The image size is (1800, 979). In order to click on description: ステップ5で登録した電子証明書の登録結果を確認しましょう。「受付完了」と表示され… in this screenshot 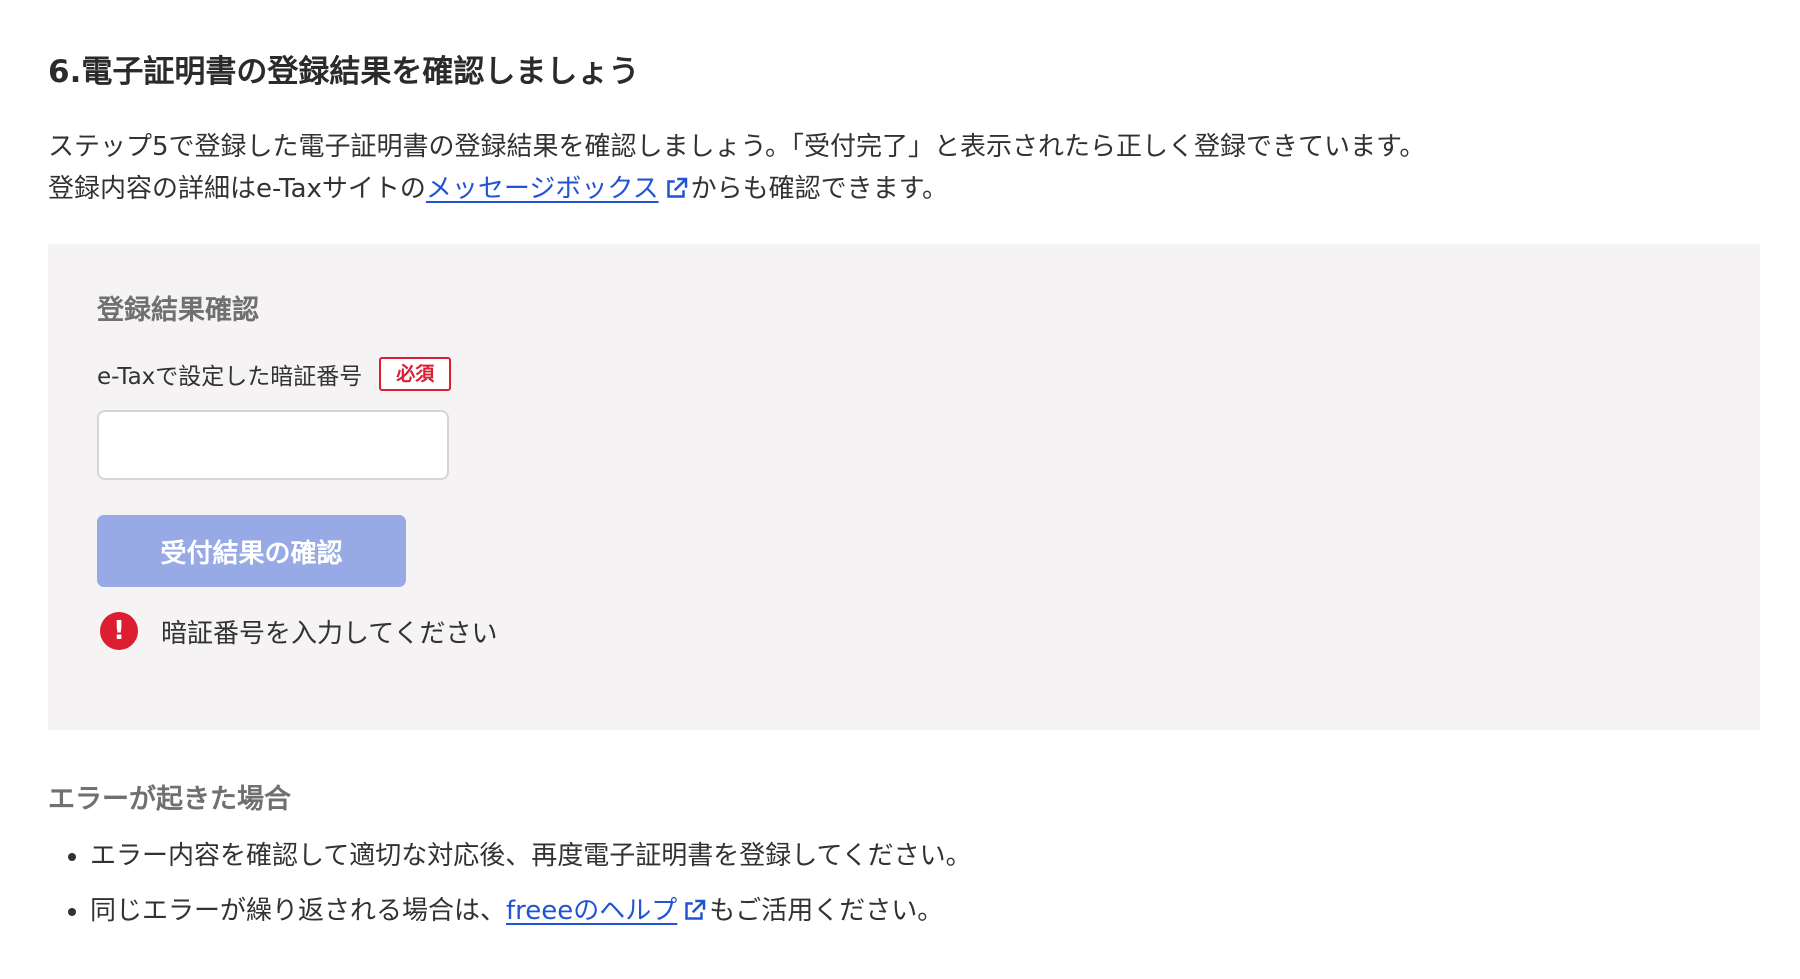, I will do `click(736, 168)`.